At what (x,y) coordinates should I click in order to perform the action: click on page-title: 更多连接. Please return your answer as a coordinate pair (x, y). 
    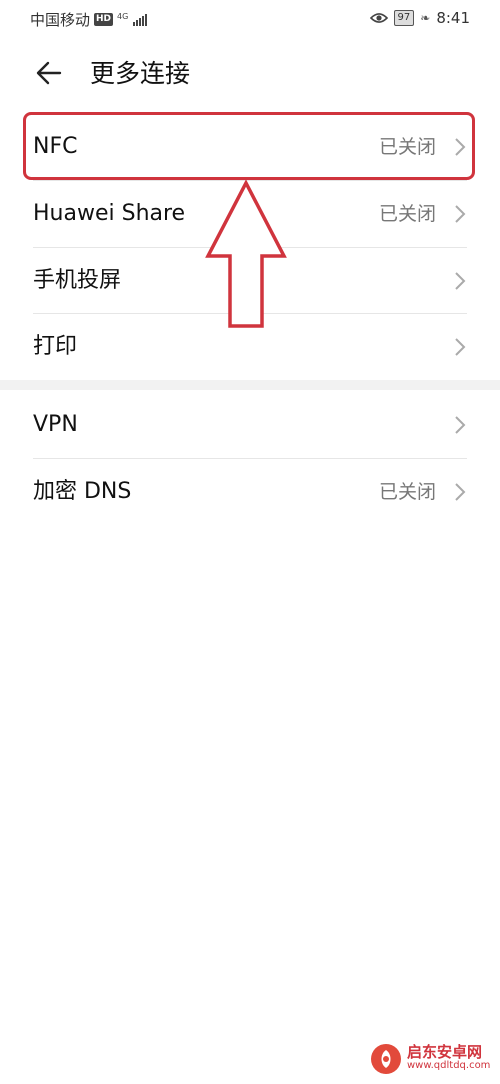
    Looking at the image, I should click on (140, 73).